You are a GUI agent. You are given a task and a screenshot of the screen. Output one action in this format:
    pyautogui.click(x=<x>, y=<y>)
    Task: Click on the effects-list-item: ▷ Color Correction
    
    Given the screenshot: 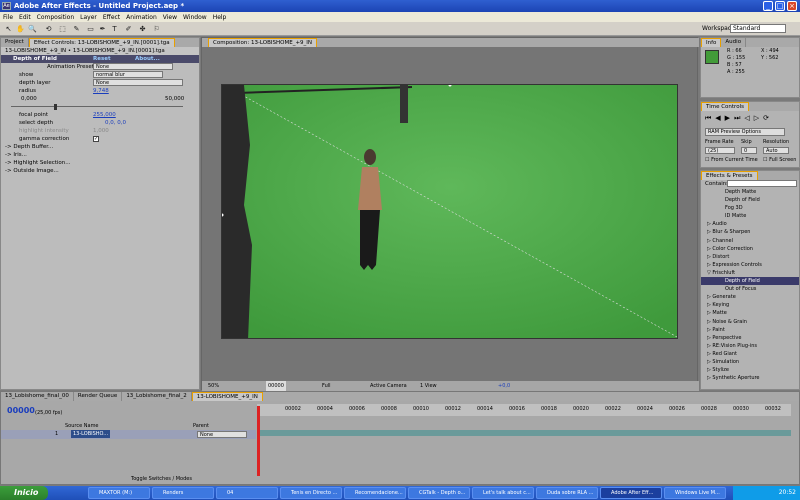 What is the action you would take?
    pyautogui.click(x=750, y=249)
    